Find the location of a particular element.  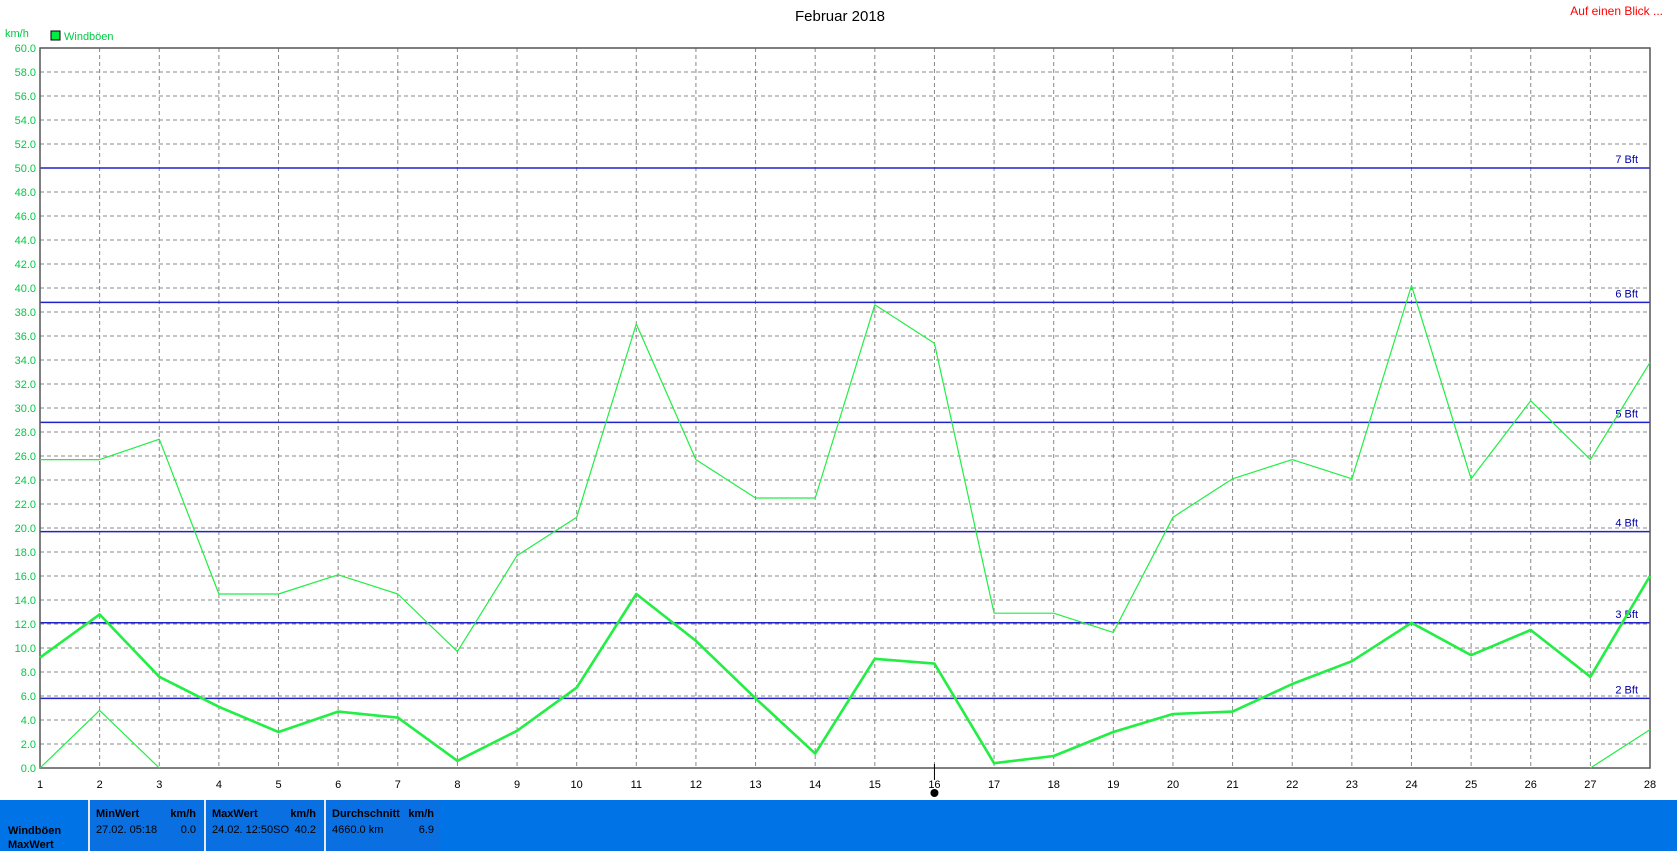

x-tick-label: 13 is located at coordinates (755, 785).